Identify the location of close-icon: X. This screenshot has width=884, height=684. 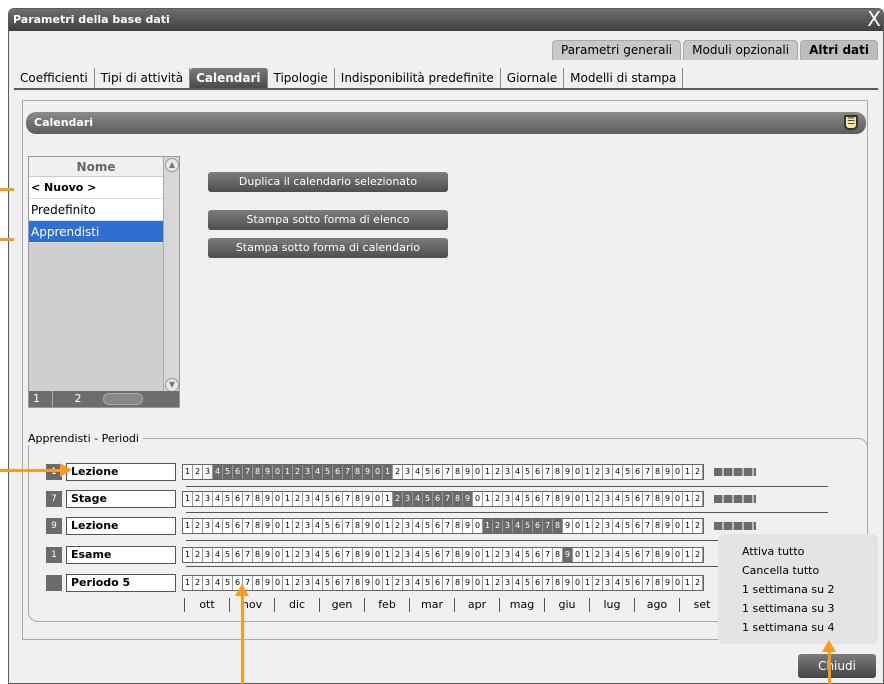
(874, 19).